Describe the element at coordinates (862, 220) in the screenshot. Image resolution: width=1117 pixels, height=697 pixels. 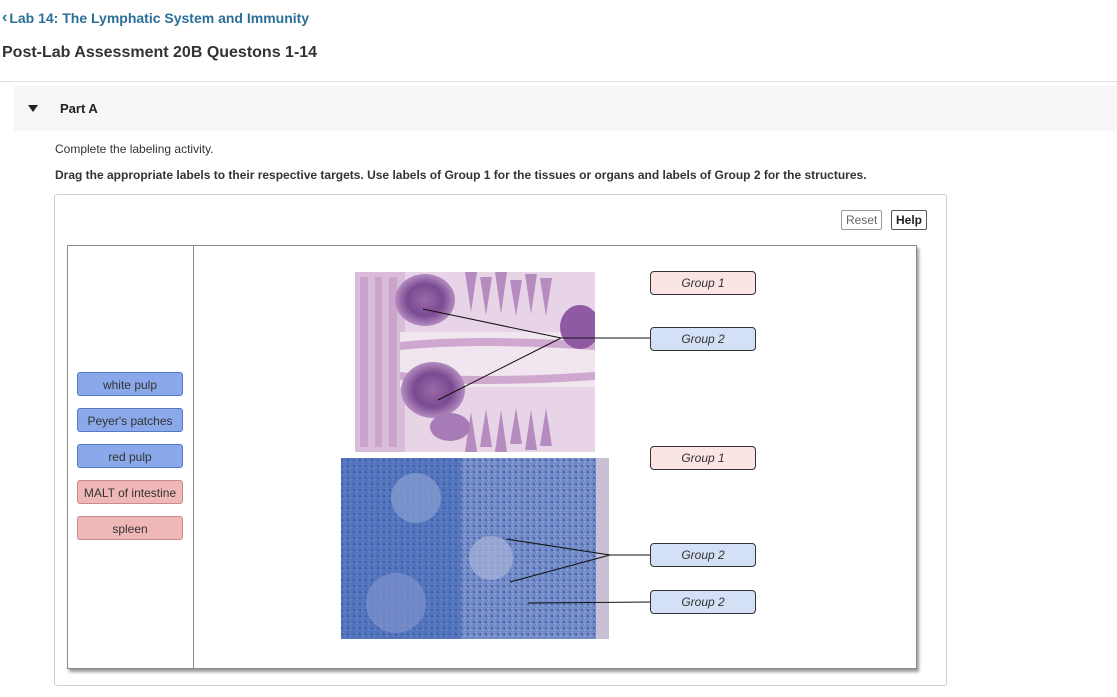
I see `reset-button: Reset` at that location.